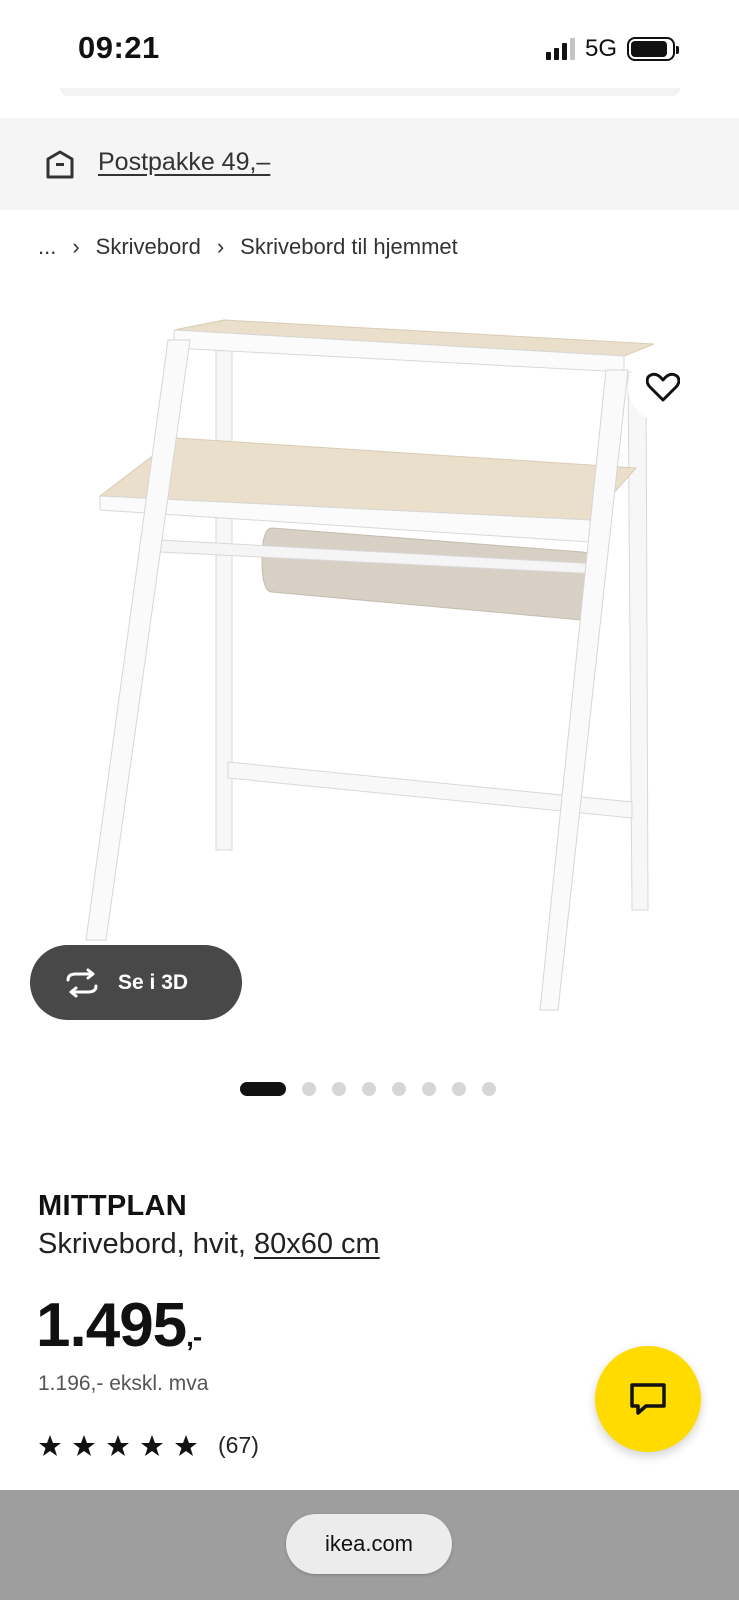 The width and height of the screenshot is (739, 1600). I want to click on battery-icon, so click(653, 49).